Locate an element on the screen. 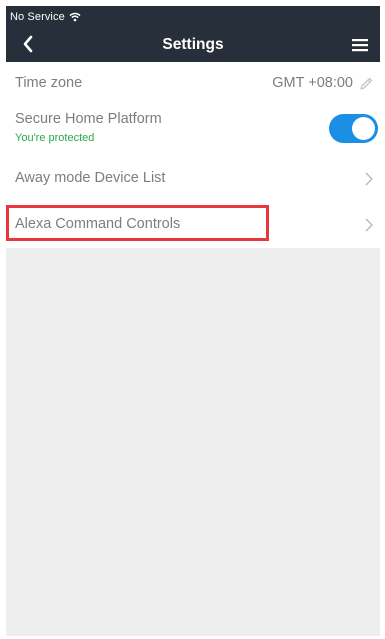  toggle-knob is located at coordinates (363, 128).